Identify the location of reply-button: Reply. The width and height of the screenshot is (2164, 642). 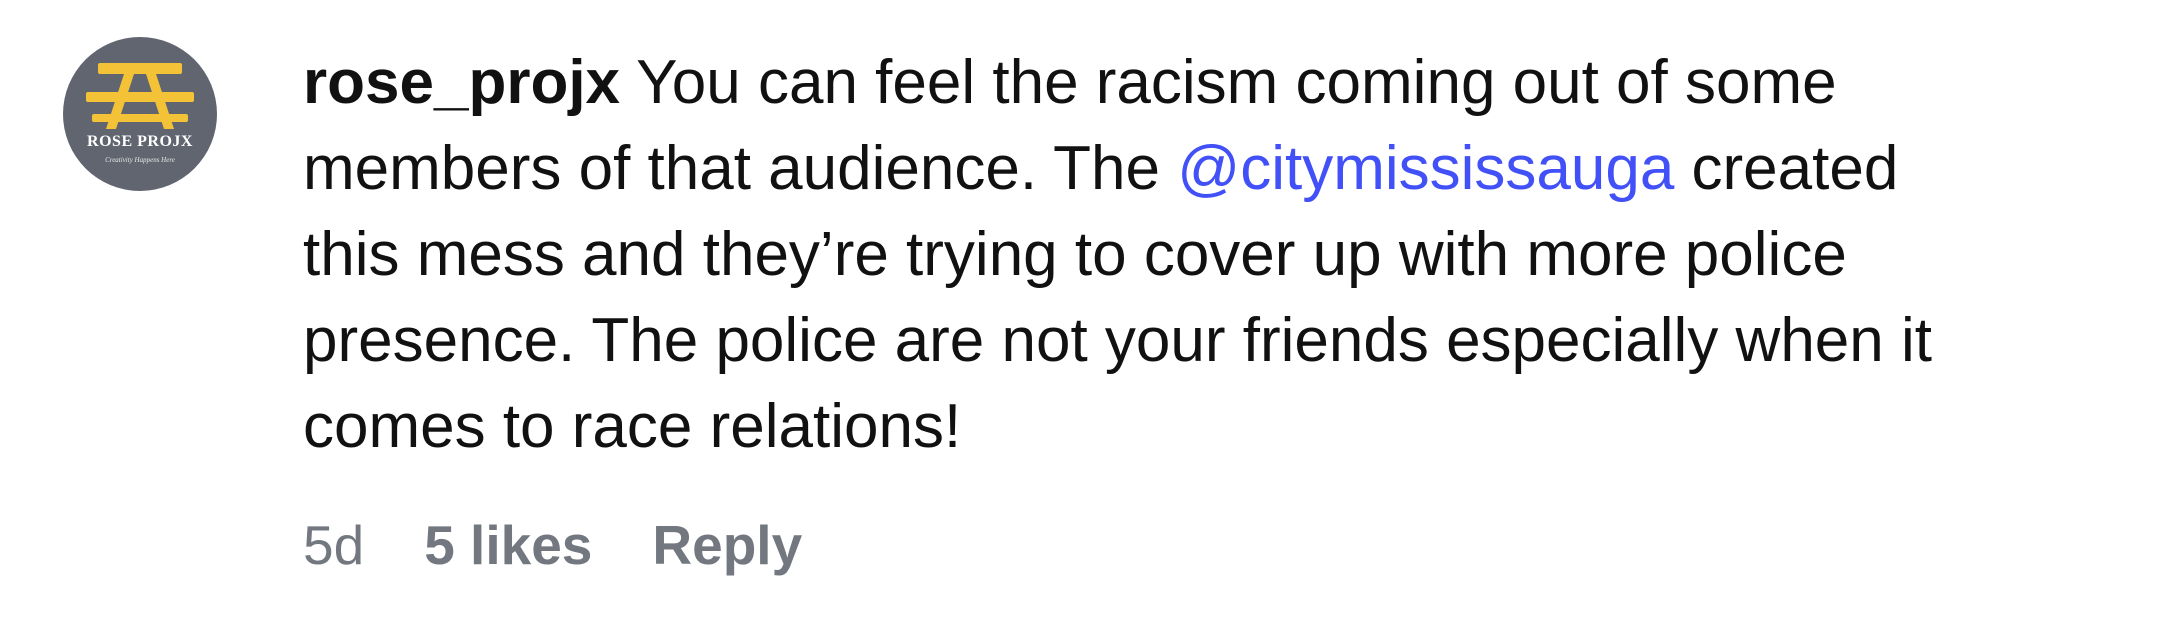
(727, 545).